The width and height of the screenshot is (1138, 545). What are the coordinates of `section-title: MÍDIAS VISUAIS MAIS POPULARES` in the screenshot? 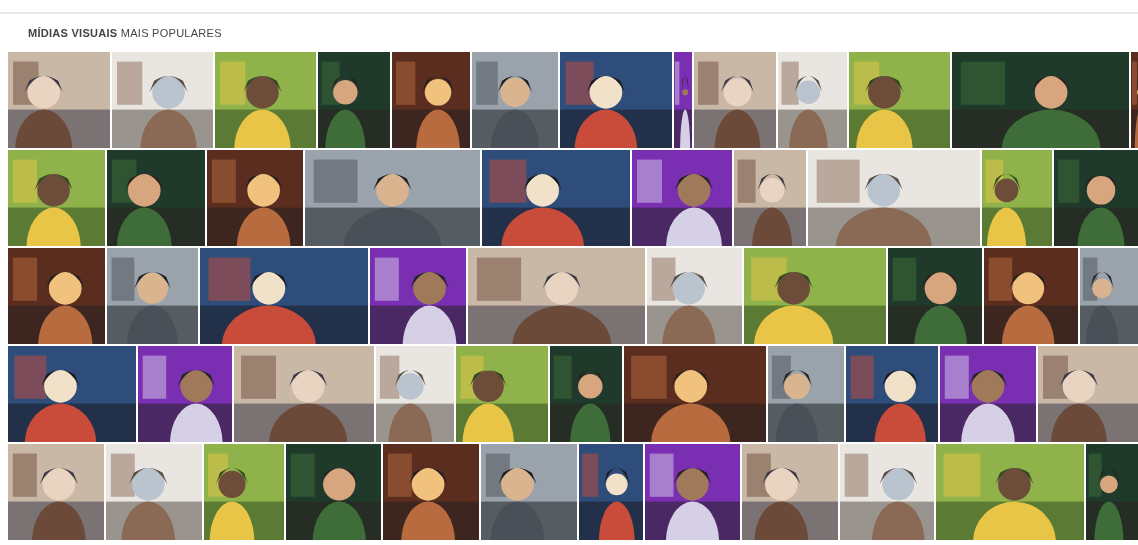 It's located at (125, 33).